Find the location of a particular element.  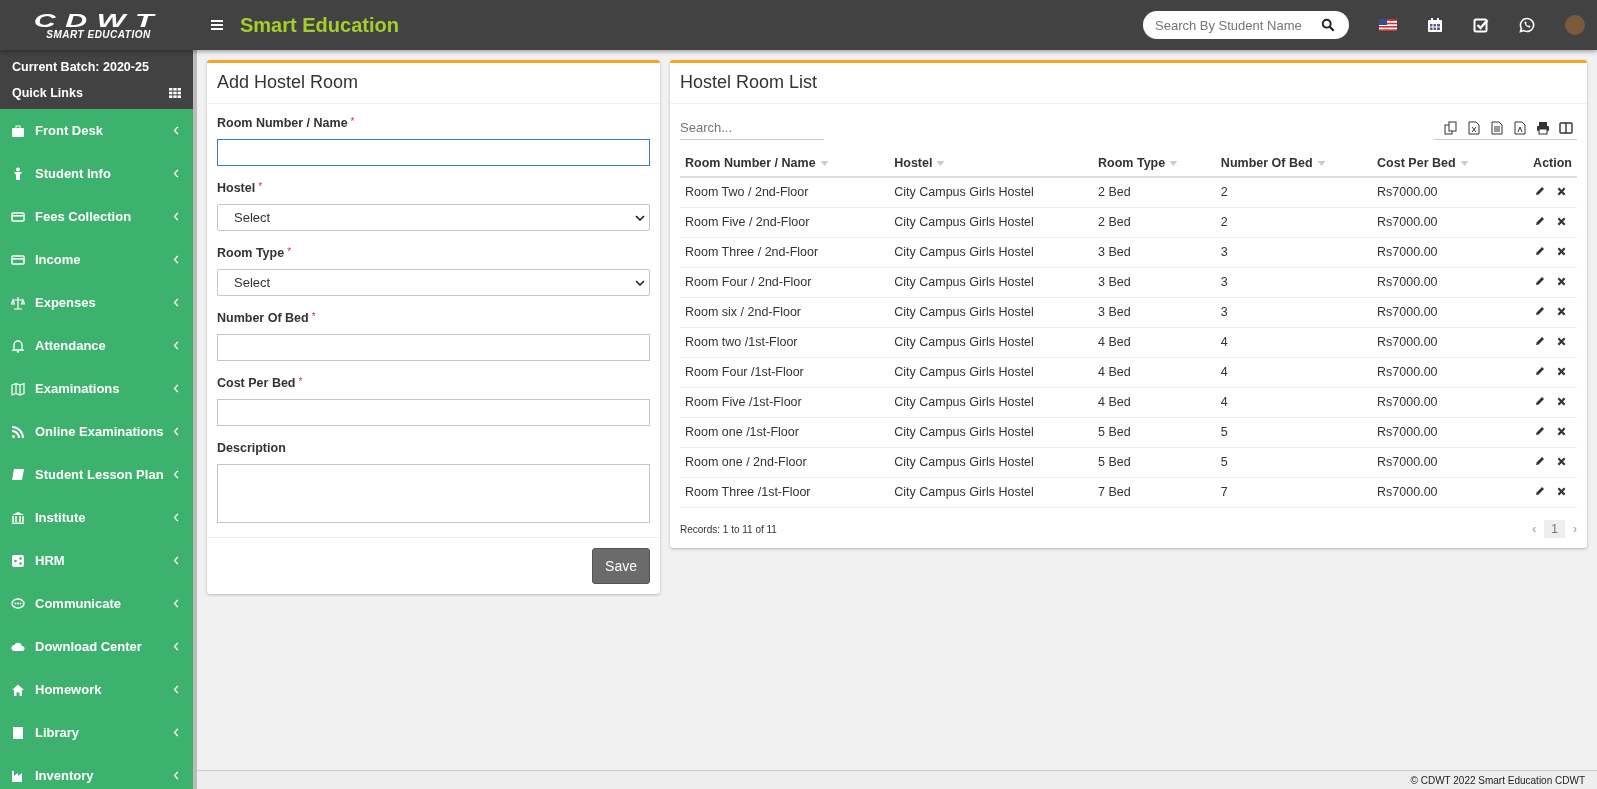

scales-icon is located at coordinates (18, 302).